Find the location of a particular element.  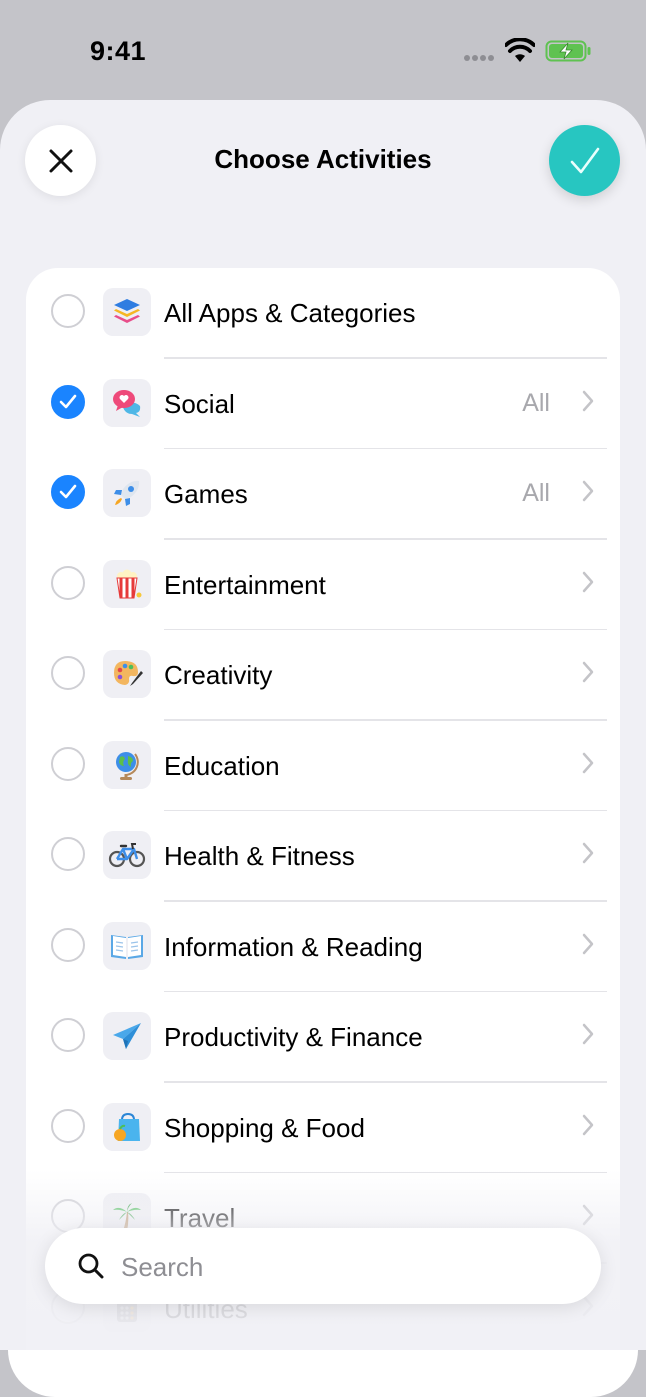

search-input is located at coordinates (341, 1267).